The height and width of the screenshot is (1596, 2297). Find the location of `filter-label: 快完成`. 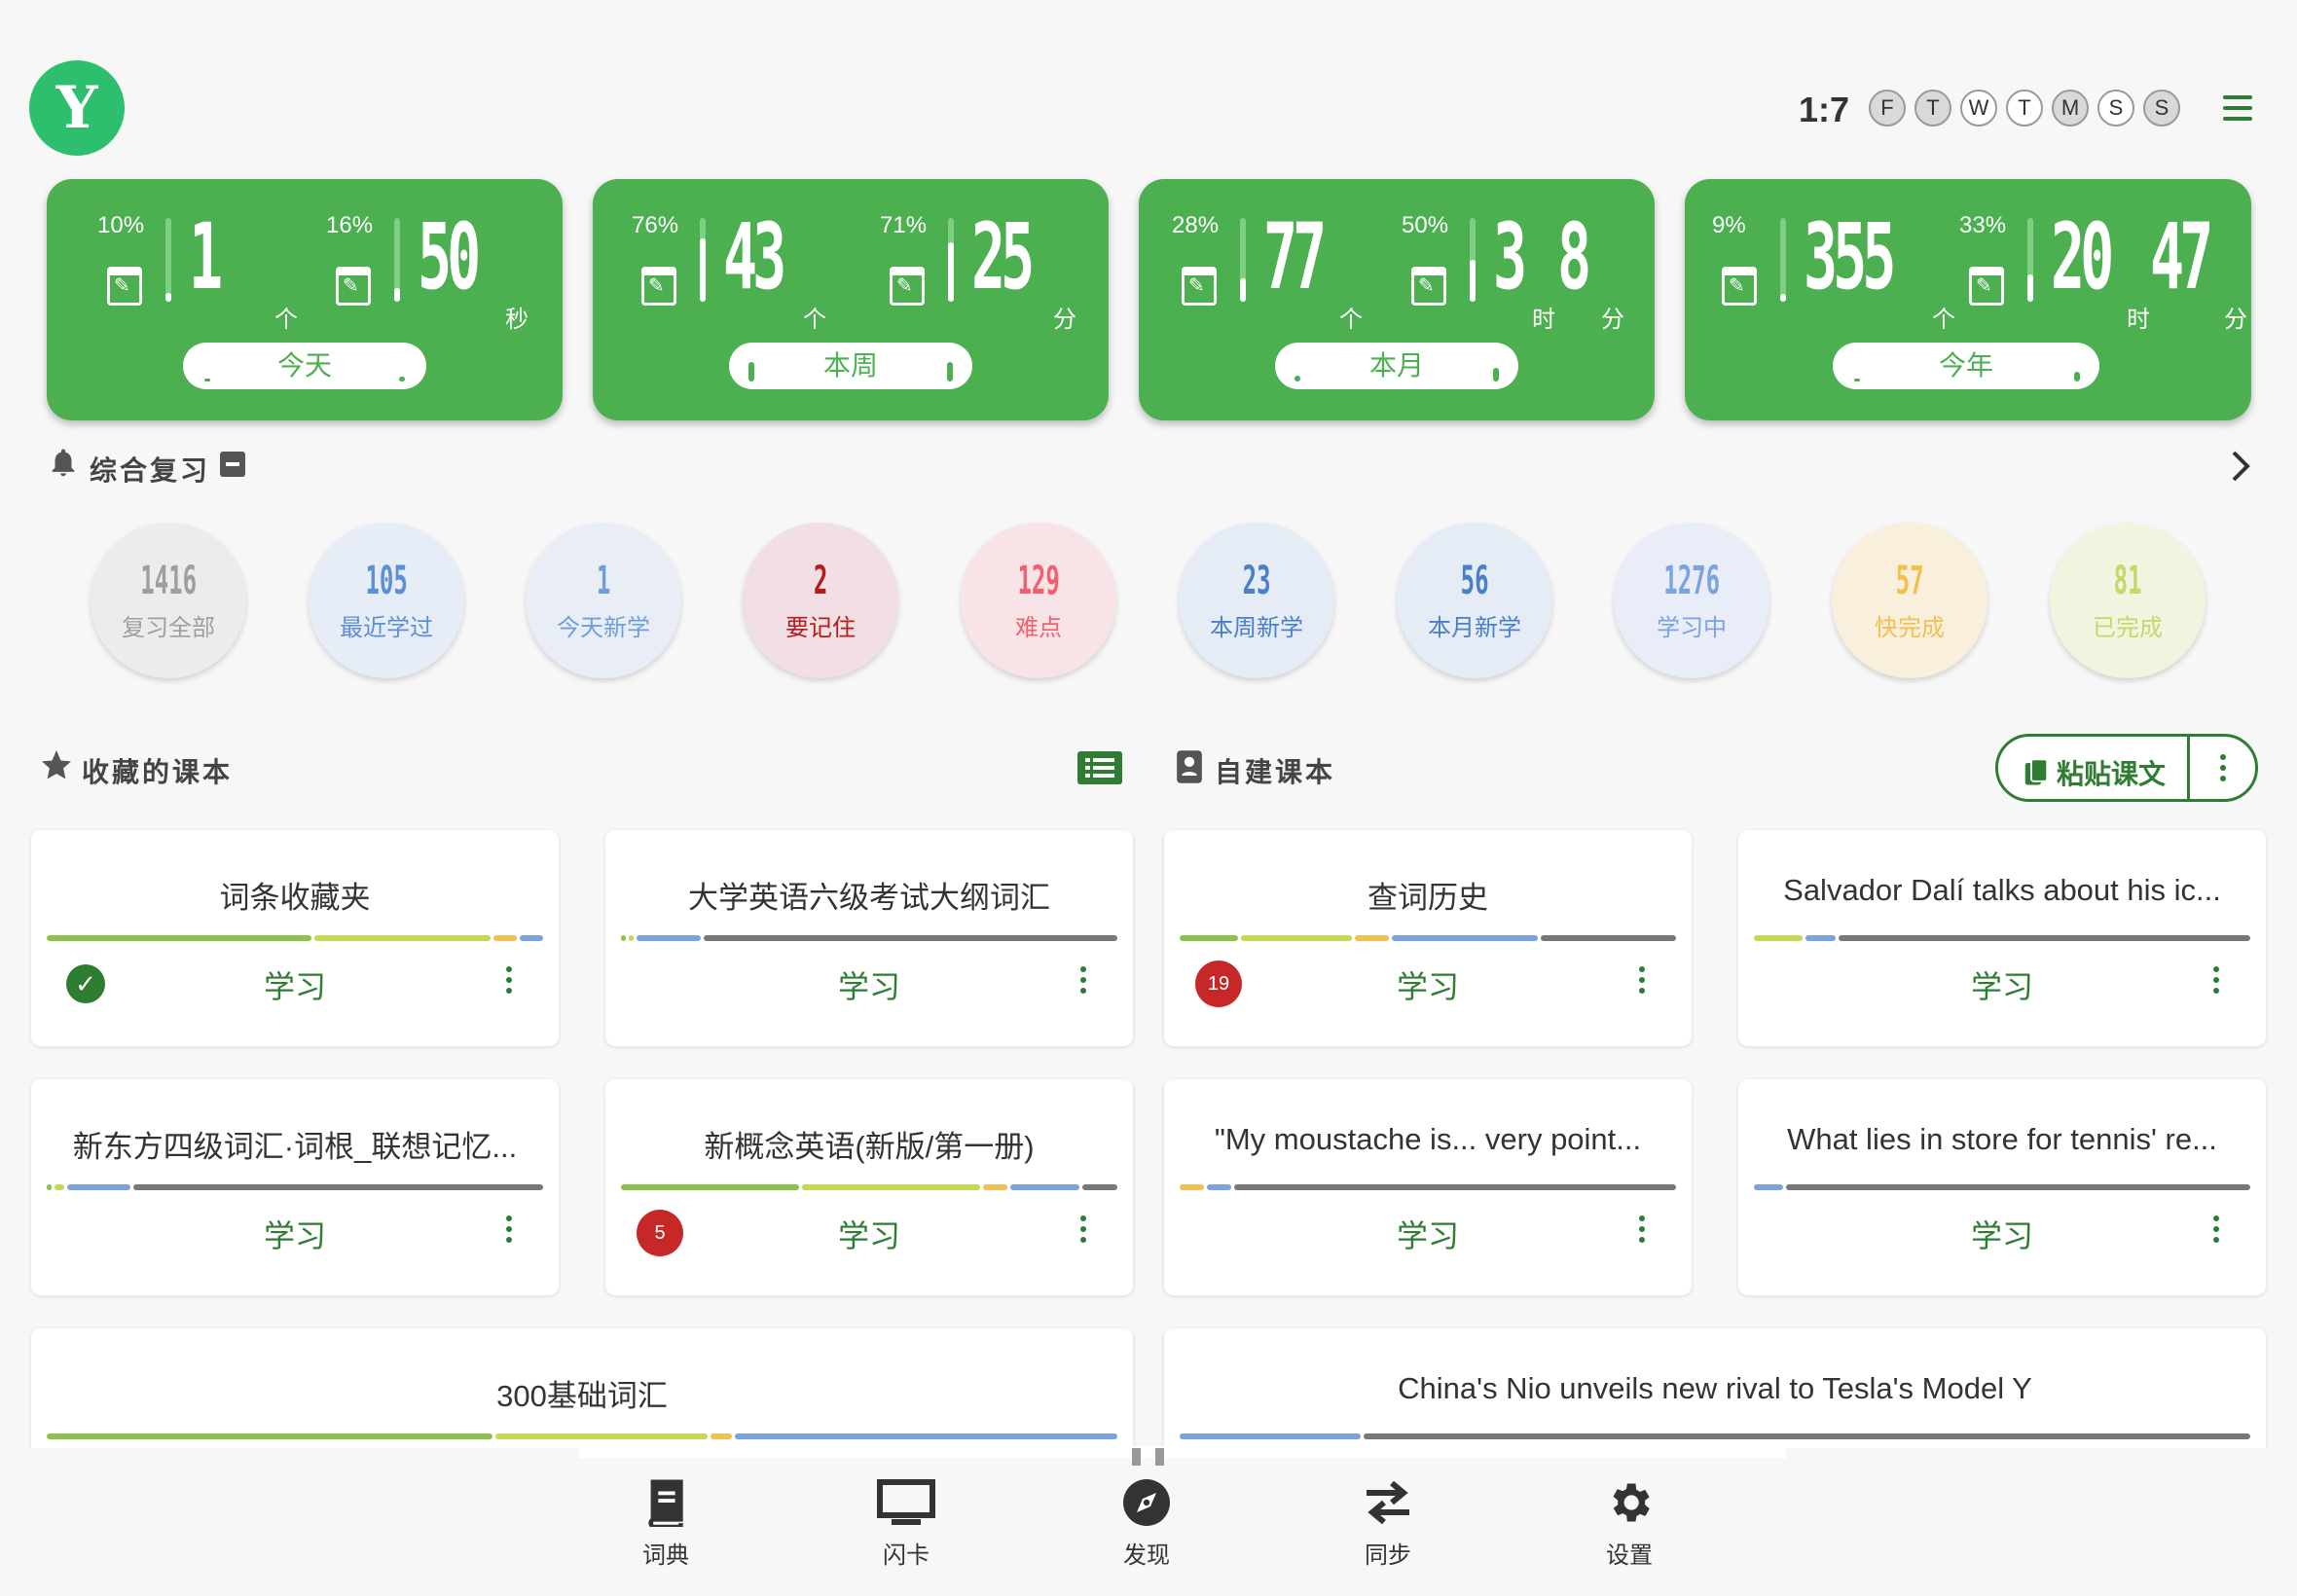

filter-label: 快完成 is located at coordinates (1910, 628).